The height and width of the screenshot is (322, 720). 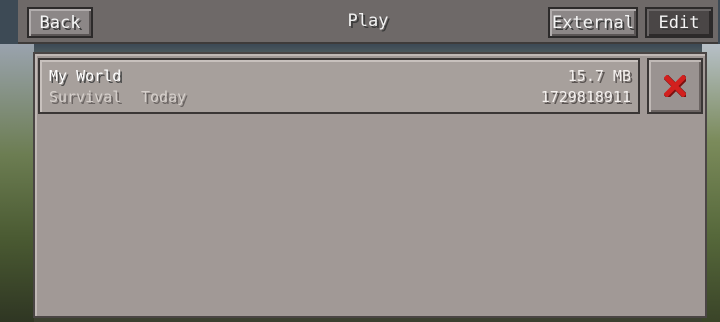 I want to click on world-name: My World, so click(x=85, y=76).